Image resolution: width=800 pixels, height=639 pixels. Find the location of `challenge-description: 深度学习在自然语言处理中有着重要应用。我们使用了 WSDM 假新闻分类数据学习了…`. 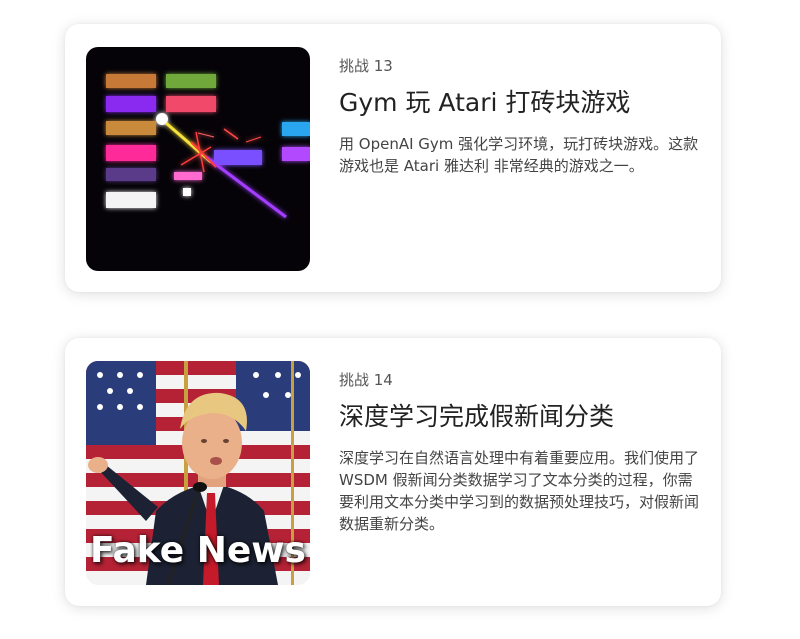

challenge-description: 深度学习在自然语言处理中有着重要应用。我们使用了 WSDM 假新闻分类数据学习了… is located at coordinates (519, 491).